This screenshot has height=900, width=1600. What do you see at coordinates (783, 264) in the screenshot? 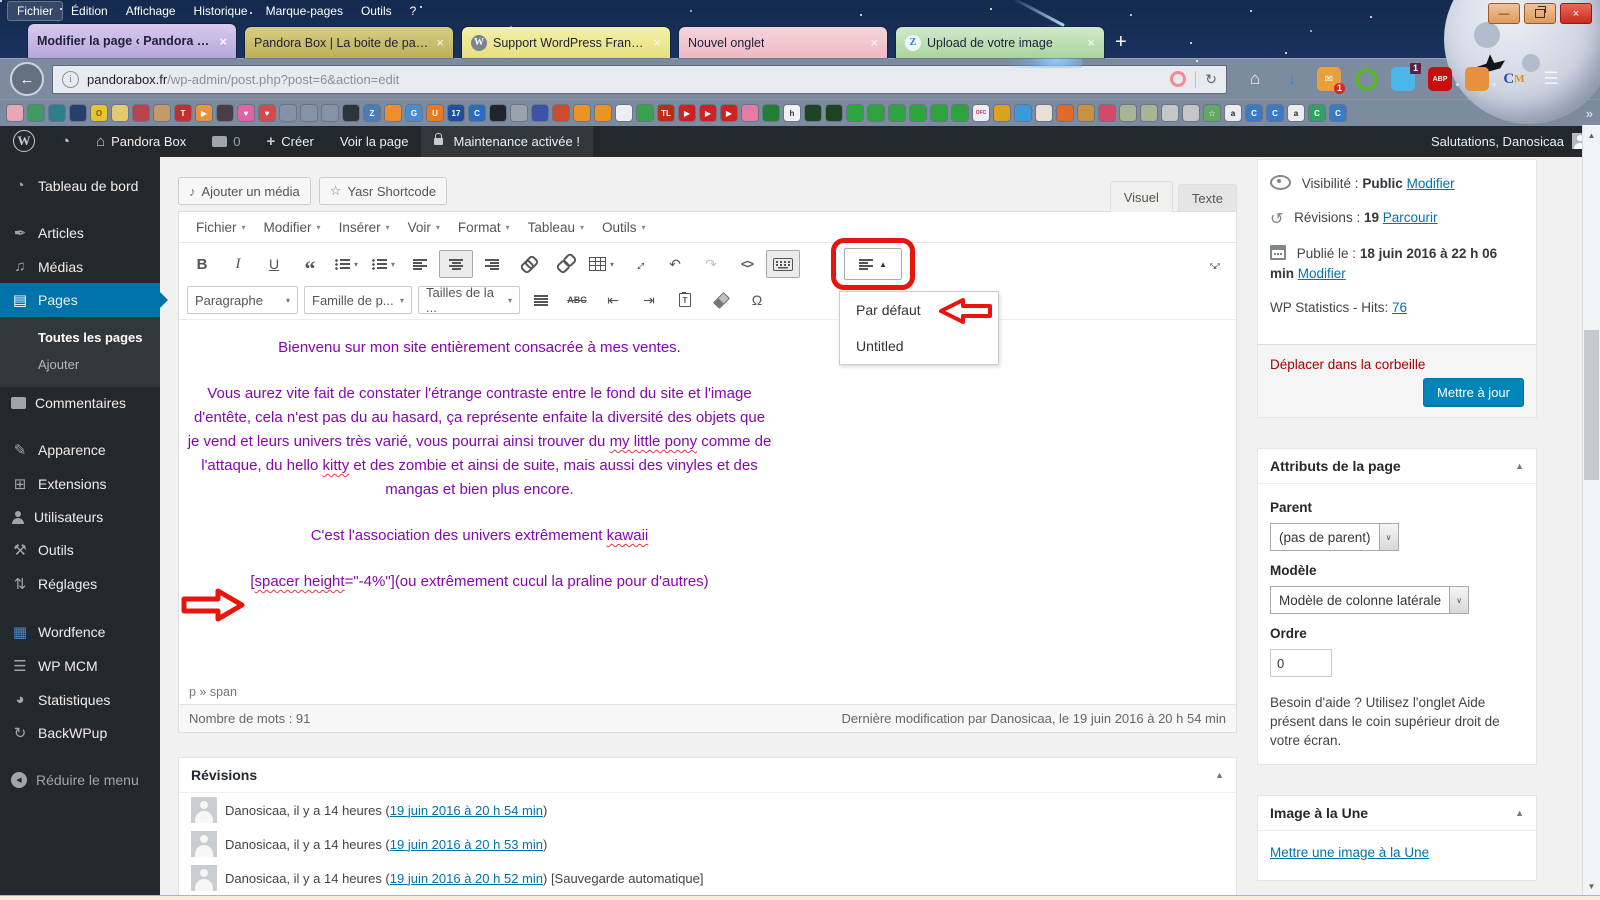
I see `toolbar-toggle-button` at bounding box center [783, 264].